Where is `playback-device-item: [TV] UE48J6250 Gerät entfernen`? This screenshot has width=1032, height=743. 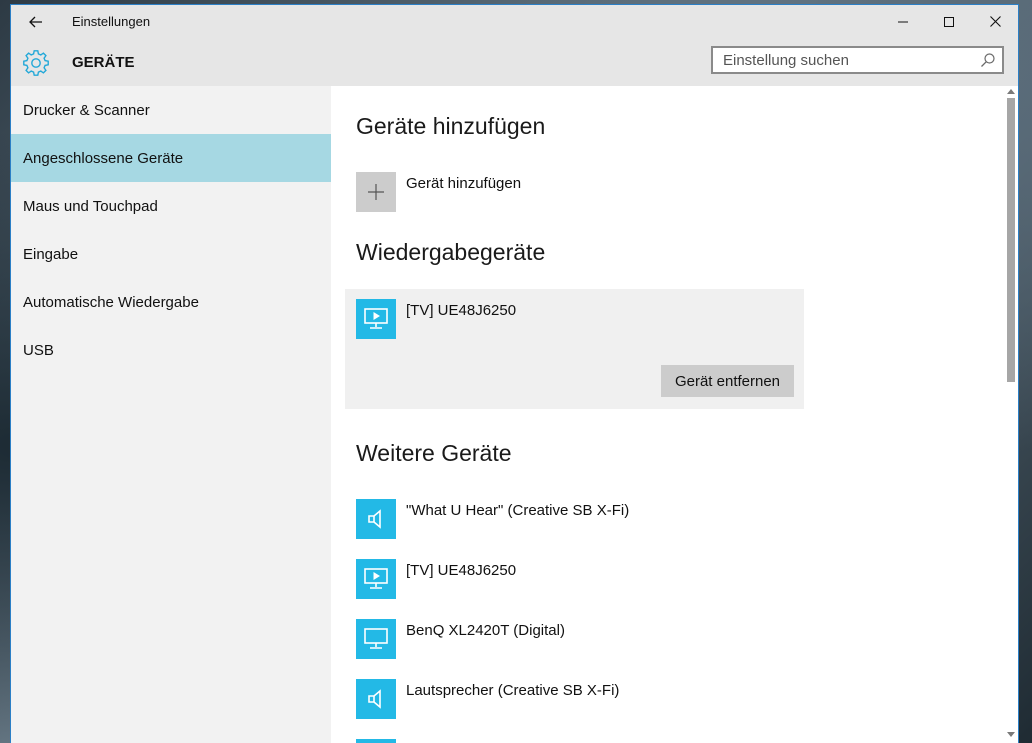 playback-device-item: [TV] UE48J6250 Gerät entfernen is located at coordinates (574, 349).